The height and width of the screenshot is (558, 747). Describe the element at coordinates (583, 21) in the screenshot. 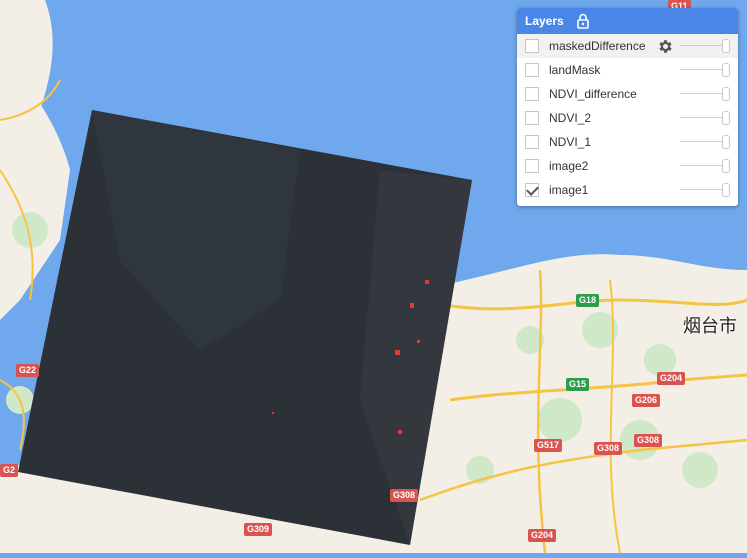

I see `lock-open-icon` at that location.